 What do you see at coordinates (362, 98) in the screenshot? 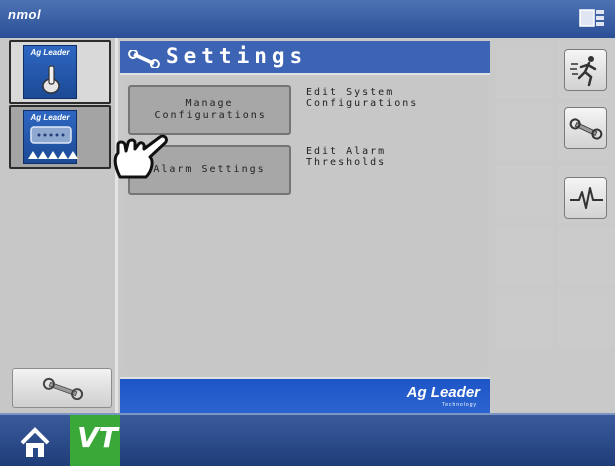
I see `manage-configurations-description: Edit System Configurations` at bounding box center [362, 98].